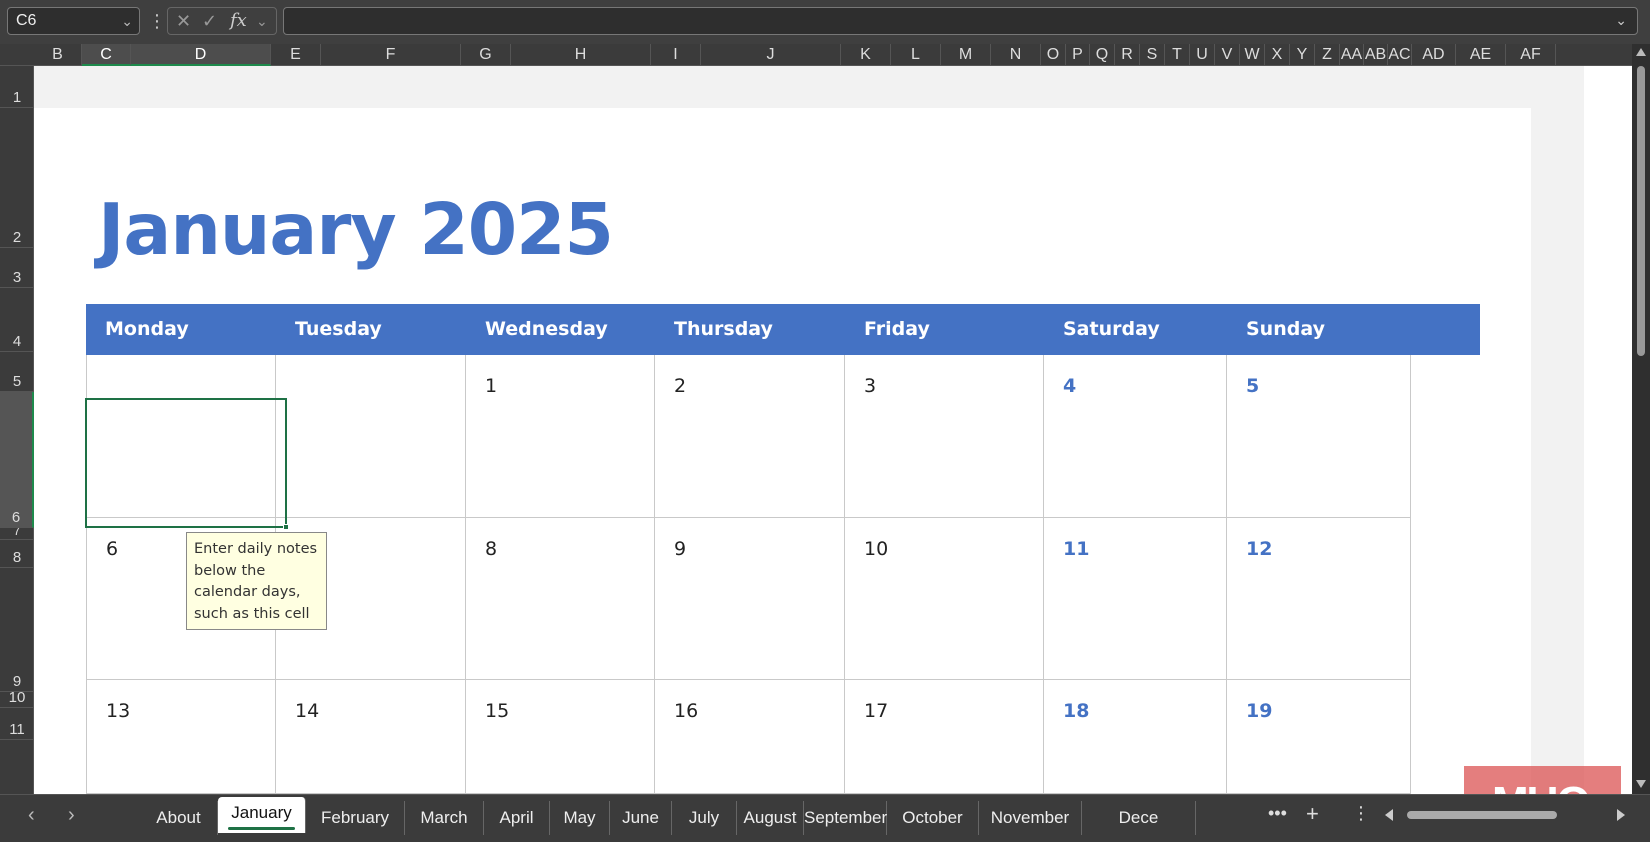 Image resolution: width=1650 pixels, height=842 pixels. Describe the element at coordinates (770, 818) in the screenshot. I see `sheet-tab-august: August` at that location.